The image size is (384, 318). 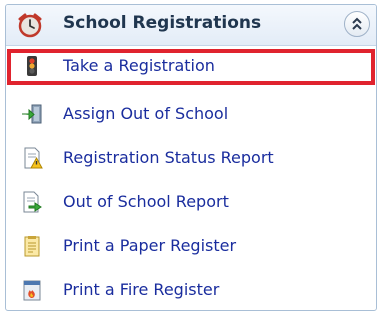 I want to click on panel-header: School Registrations, so click(x=191, y=25).